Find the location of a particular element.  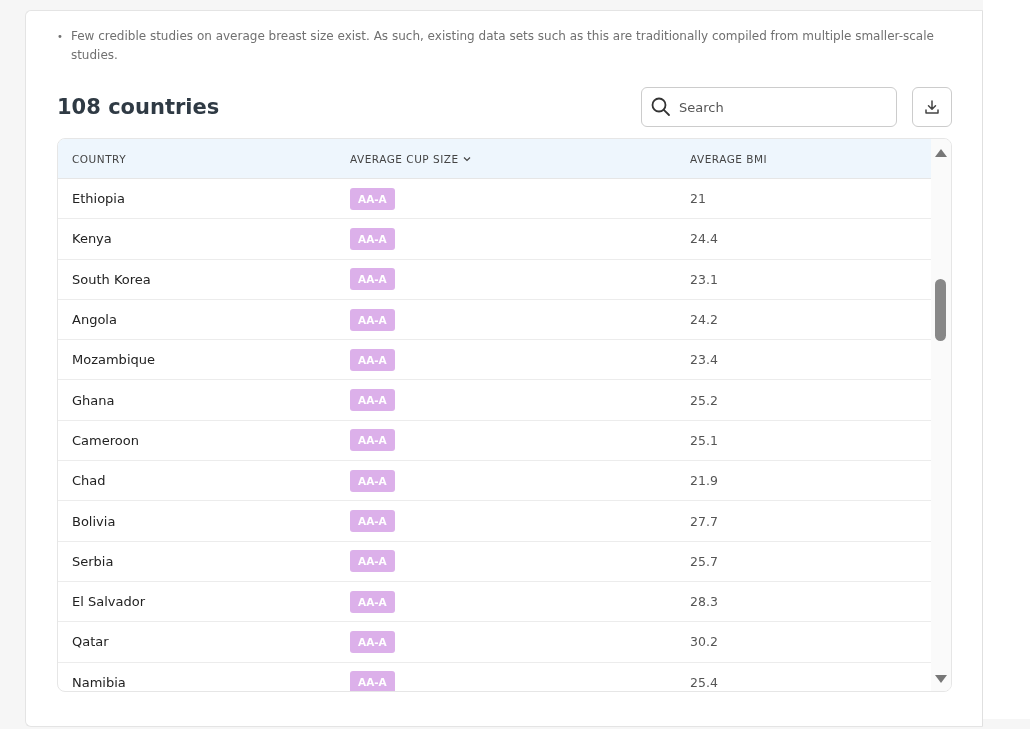

download-icon is located at coordinates (932, 107).